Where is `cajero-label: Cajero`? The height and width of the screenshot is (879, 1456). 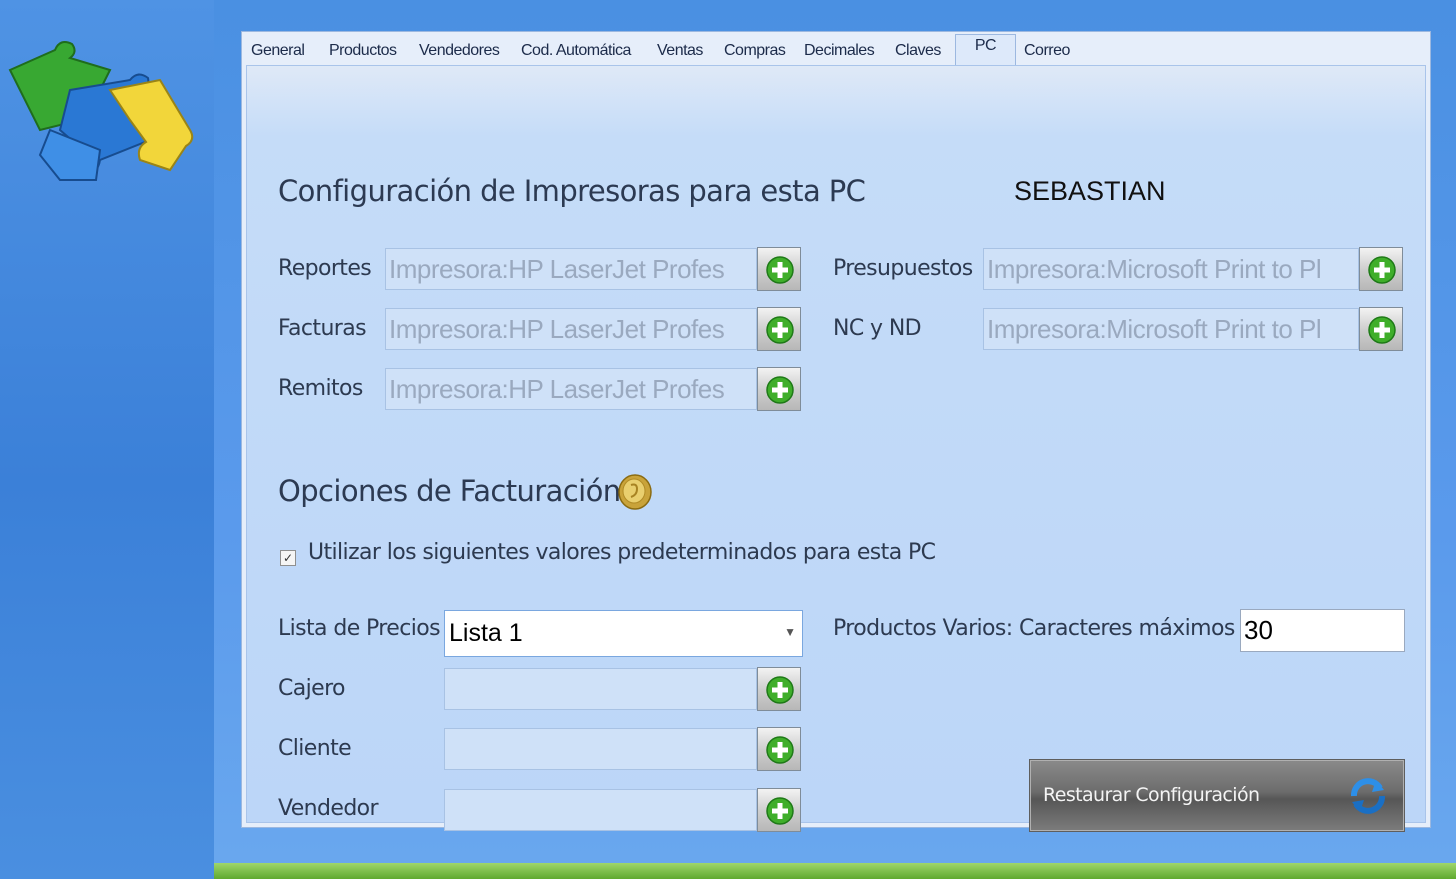 cajero-label: Cajero is located at coordinates (312, 688).